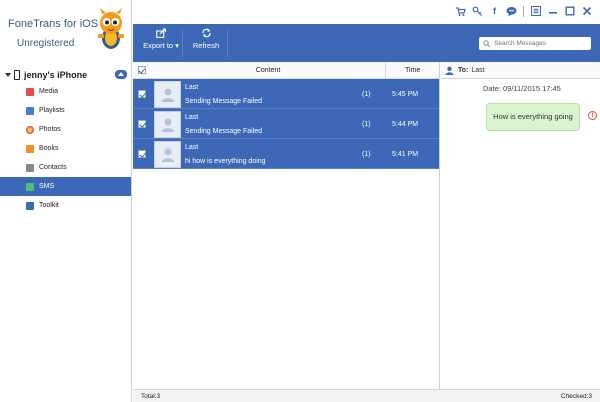  I want to click on contacts-icon, so click(30, 167).